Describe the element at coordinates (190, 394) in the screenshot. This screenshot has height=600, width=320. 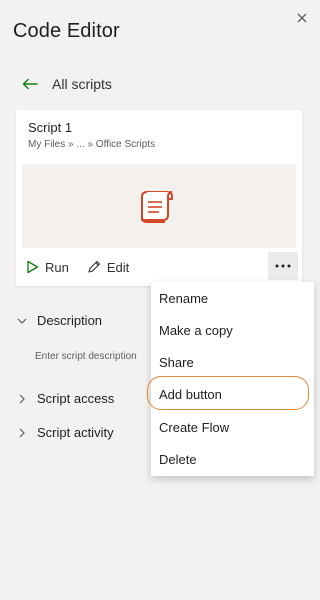
I see `menu-item-add-button: Add button` at that location.